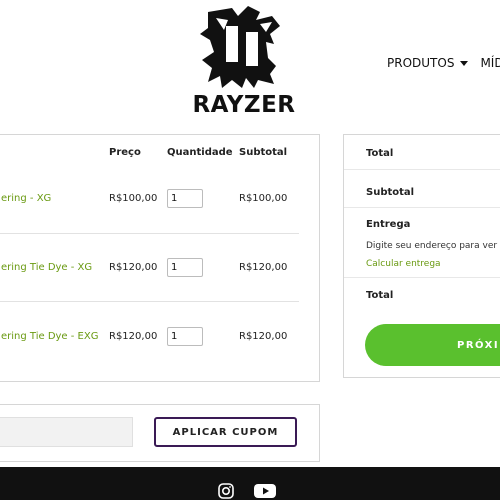 The width and height of the screenshot is (500, 500). I want to click on instagram-icon, so click(226, 491).